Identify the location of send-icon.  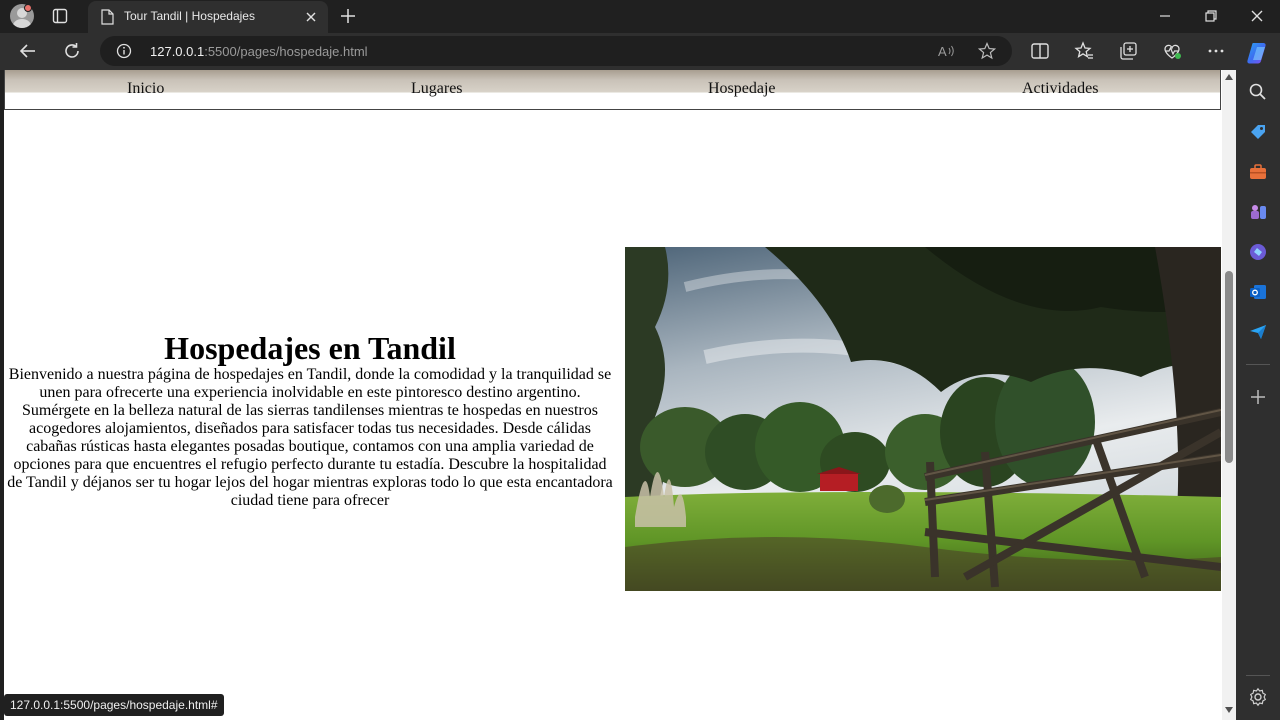
(1258, 332).